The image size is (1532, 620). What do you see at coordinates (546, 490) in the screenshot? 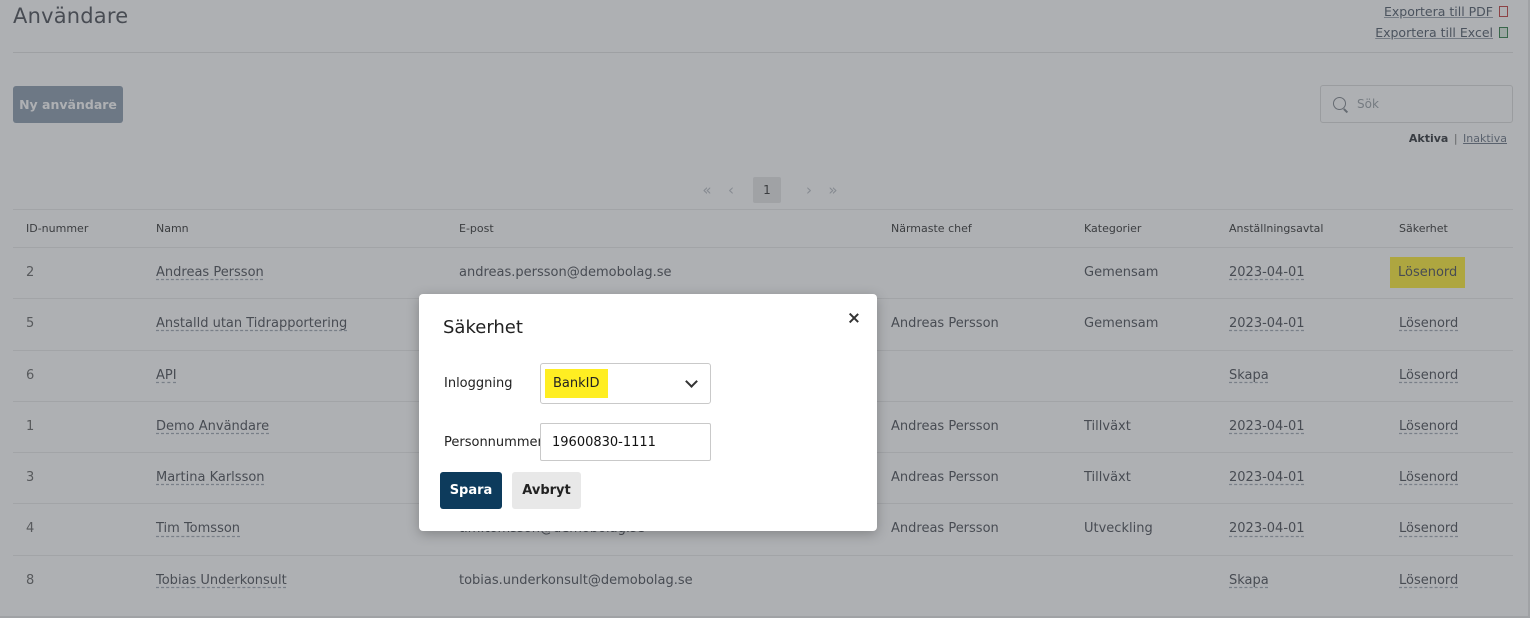
I see `cancel-button: Avbryt` at bounding box center [546, 490].